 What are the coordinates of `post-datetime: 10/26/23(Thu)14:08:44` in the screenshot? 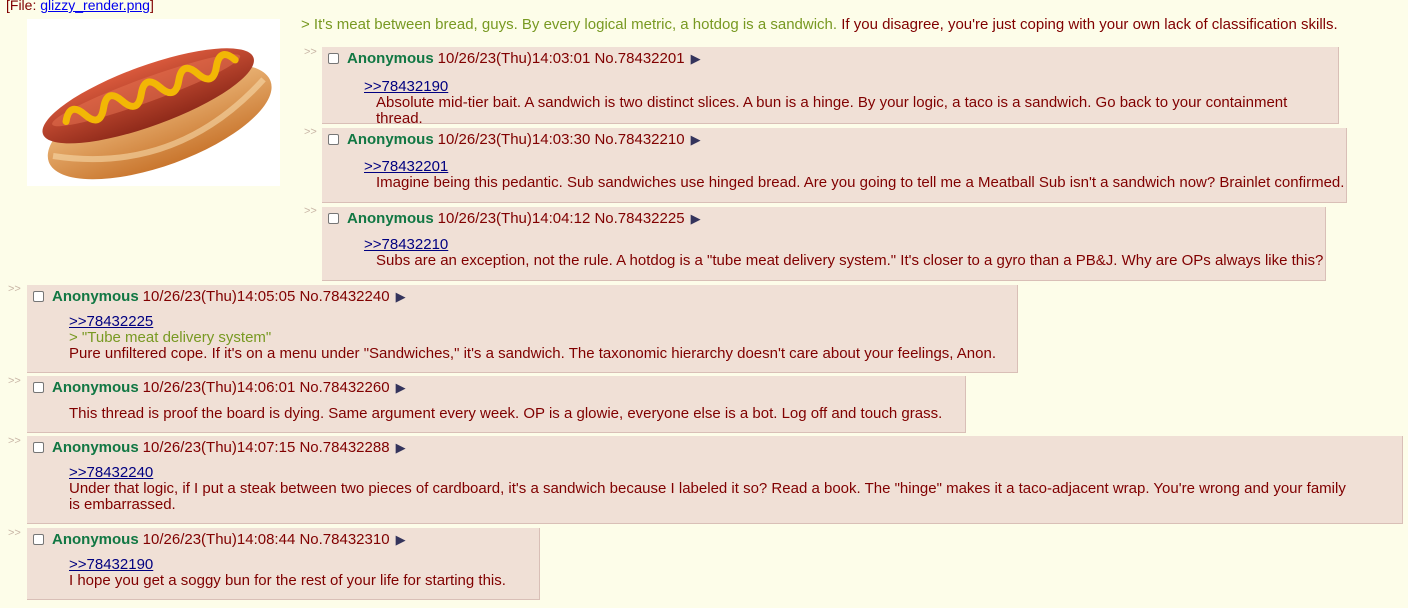 It's located at (219, 539).